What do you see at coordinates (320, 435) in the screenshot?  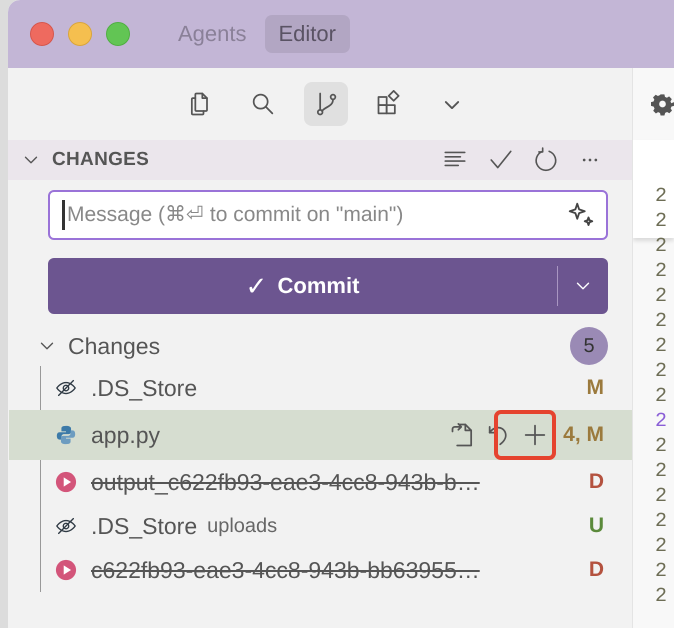 I see `file-row: app.py 4, M` at bounding box center [320, 435].